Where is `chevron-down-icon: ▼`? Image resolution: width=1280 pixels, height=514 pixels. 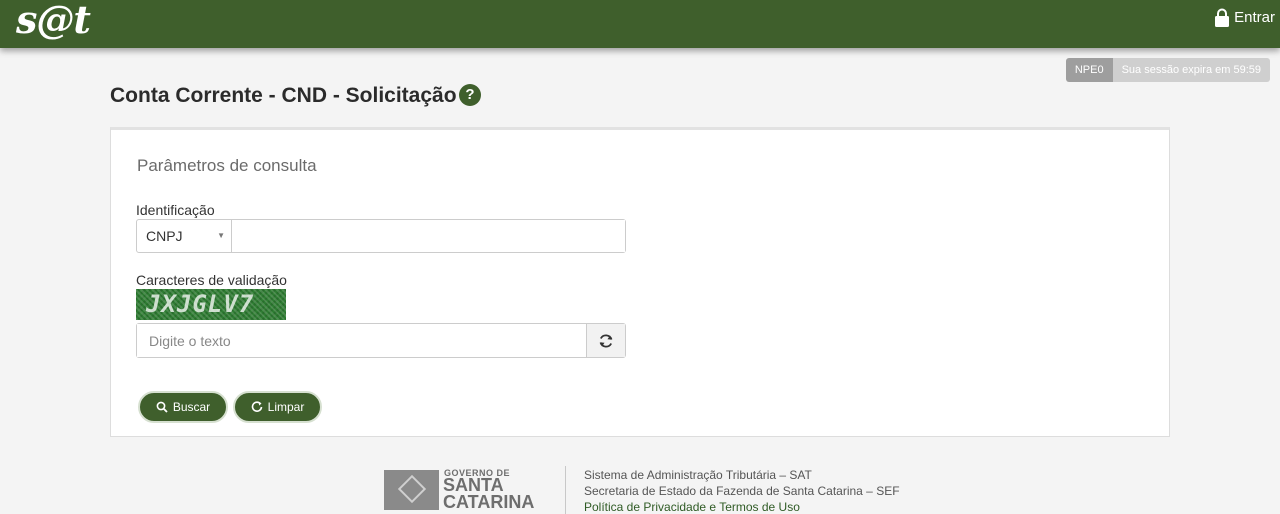 chevron-down-icon: ▼ is located at coordinates (221, 235).